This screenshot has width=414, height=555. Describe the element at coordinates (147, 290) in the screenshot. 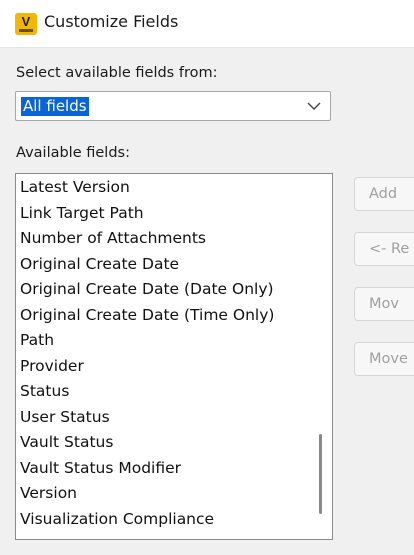

I see `list-item: Original Create Date (Date Only)` at that location.